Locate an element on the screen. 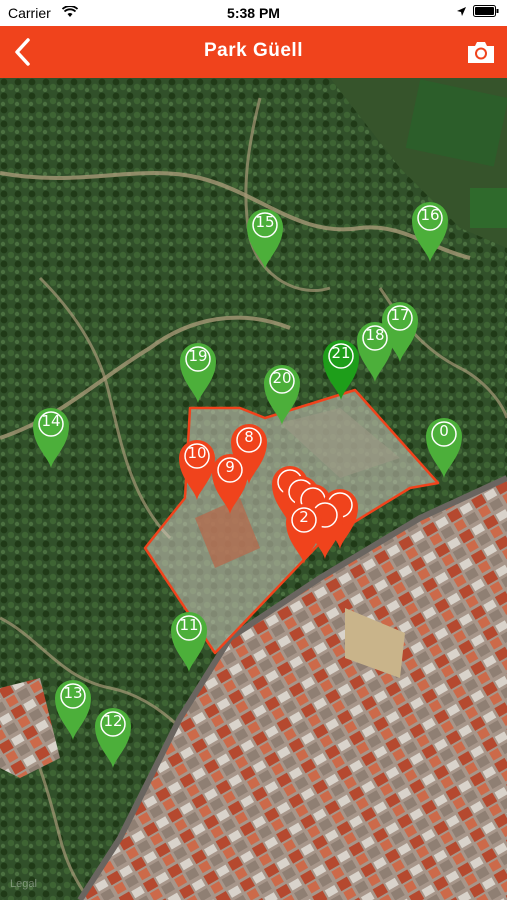 The image size is (507, 900). pin-label: 11 is located at coordinates (189, 625).